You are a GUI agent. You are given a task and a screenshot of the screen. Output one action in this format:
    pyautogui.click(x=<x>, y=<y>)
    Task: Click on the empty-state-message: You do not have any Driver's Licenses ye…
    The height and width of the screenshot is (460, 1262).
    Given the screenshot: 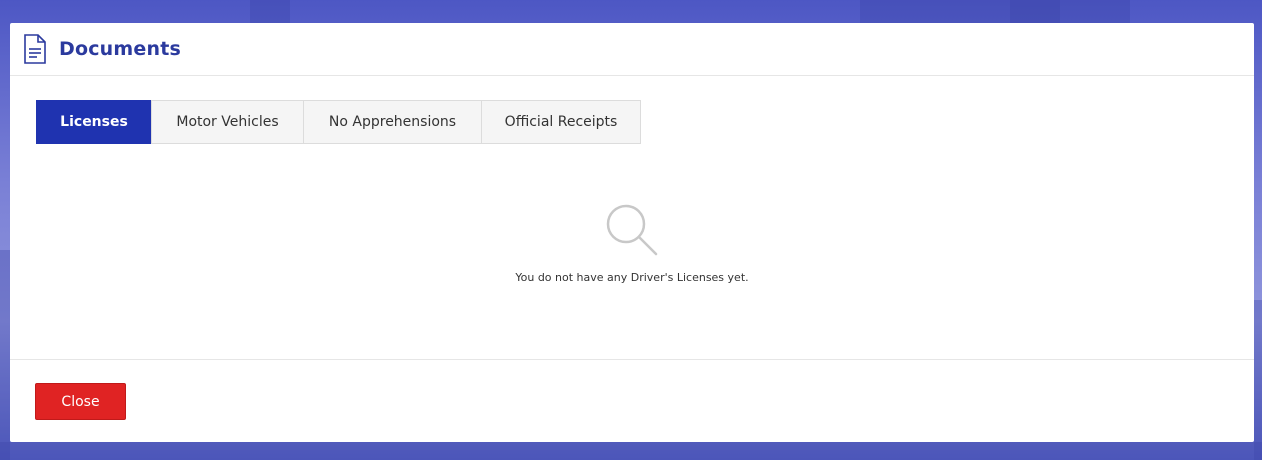 What is the action you would take?
    pyautogui.click(x=632, y=277)
    